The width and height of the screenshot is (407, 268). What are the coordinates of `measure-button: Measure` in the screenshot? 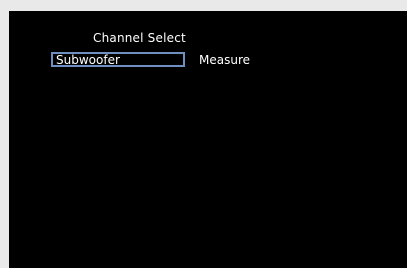 It's located at (224, 60).